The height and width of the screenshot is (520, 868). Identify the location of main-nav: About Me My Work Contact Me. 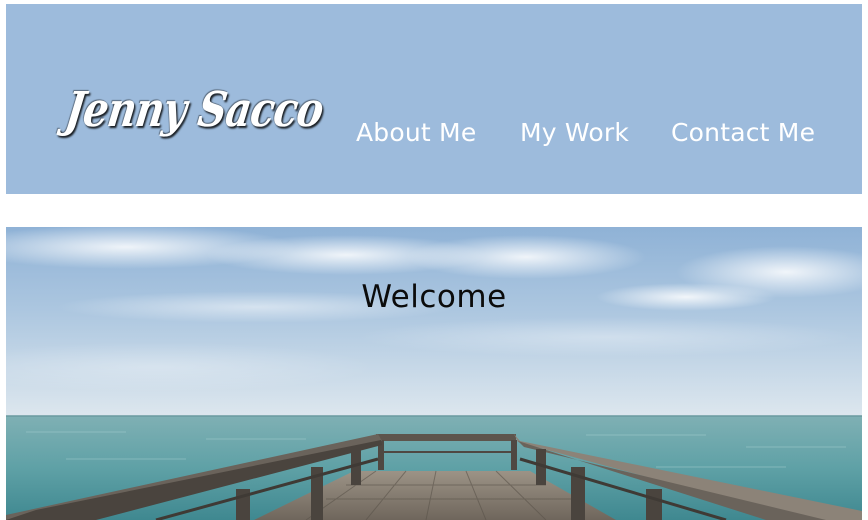
(434, 138).